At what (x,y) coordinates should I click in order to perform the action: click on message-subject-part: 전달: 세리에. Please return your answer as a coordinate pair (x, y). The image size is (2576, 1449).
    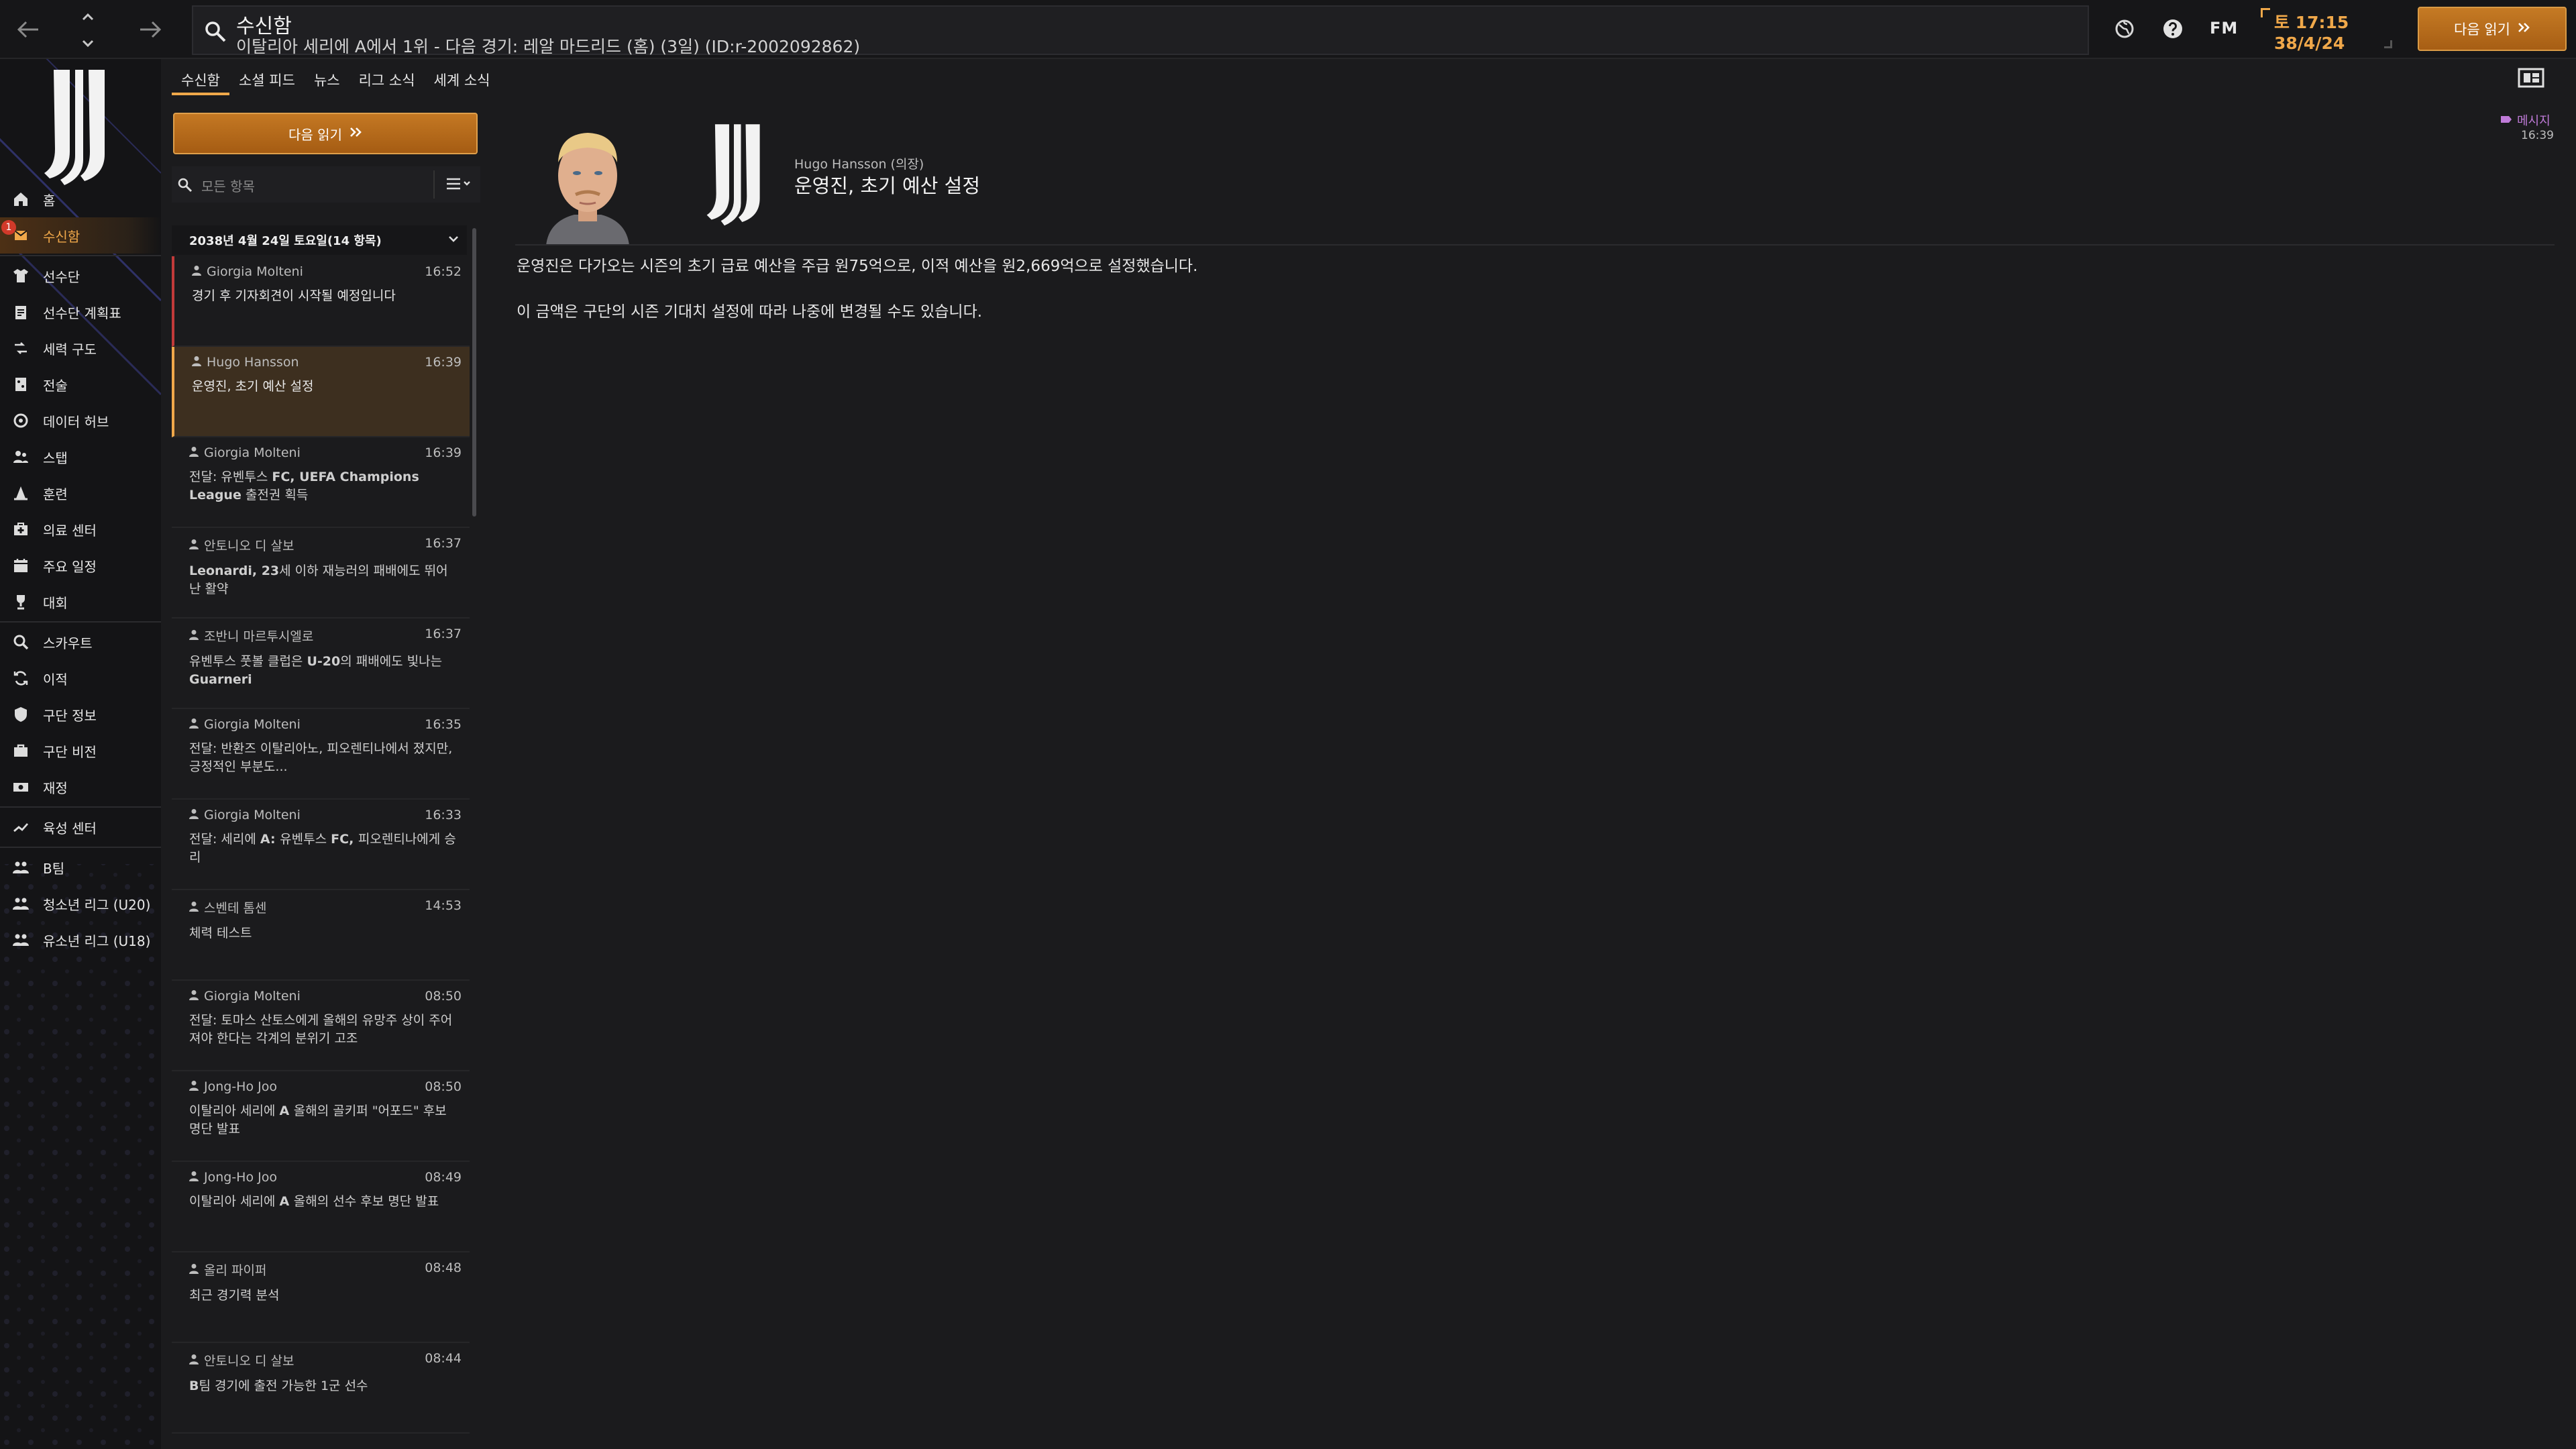
    Looking at the image, I should click on (224, 839).